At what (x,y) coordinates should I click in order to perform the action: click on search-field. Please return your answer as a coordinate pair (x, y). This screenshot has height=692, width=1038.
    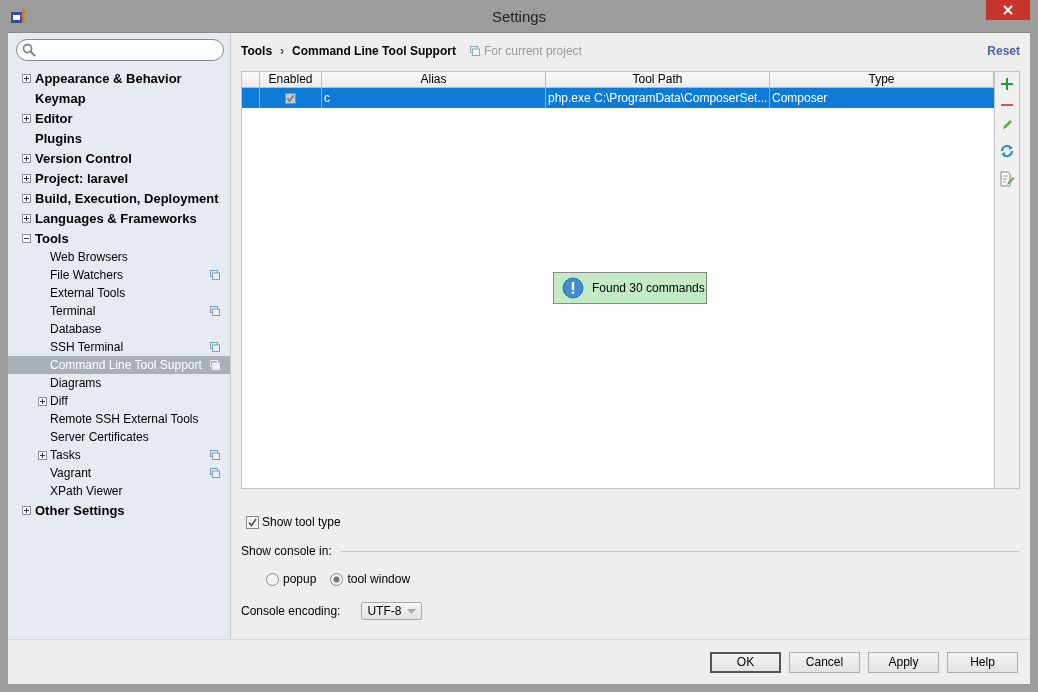
    Looking at the image, I should click on (120, 50).